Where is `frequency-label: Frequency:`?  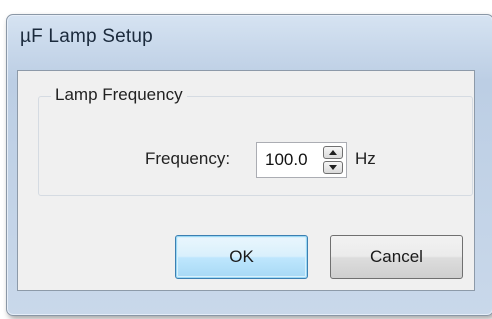
frequency-label: Frequency: is located at coordinates (188, 158).